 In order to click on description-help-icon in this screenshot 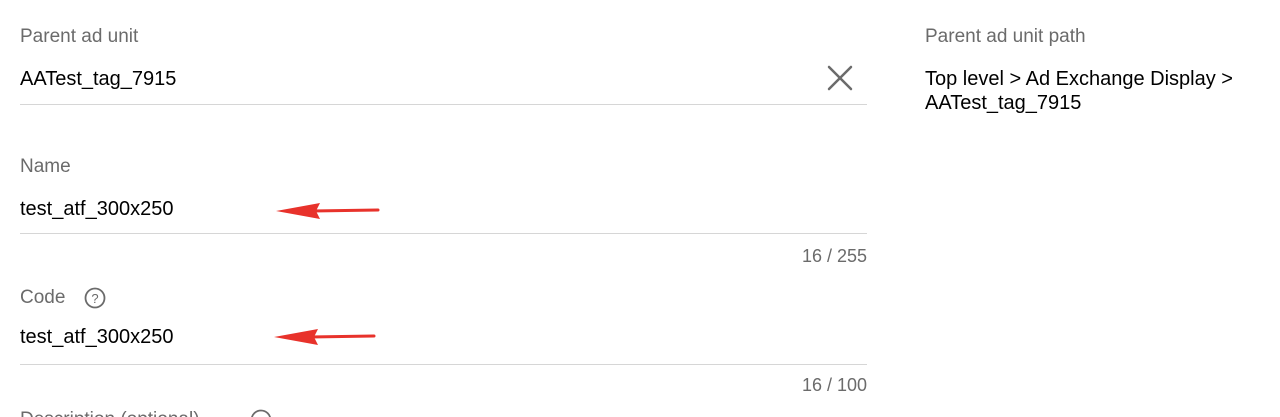, I will do `click(261, 413)`.